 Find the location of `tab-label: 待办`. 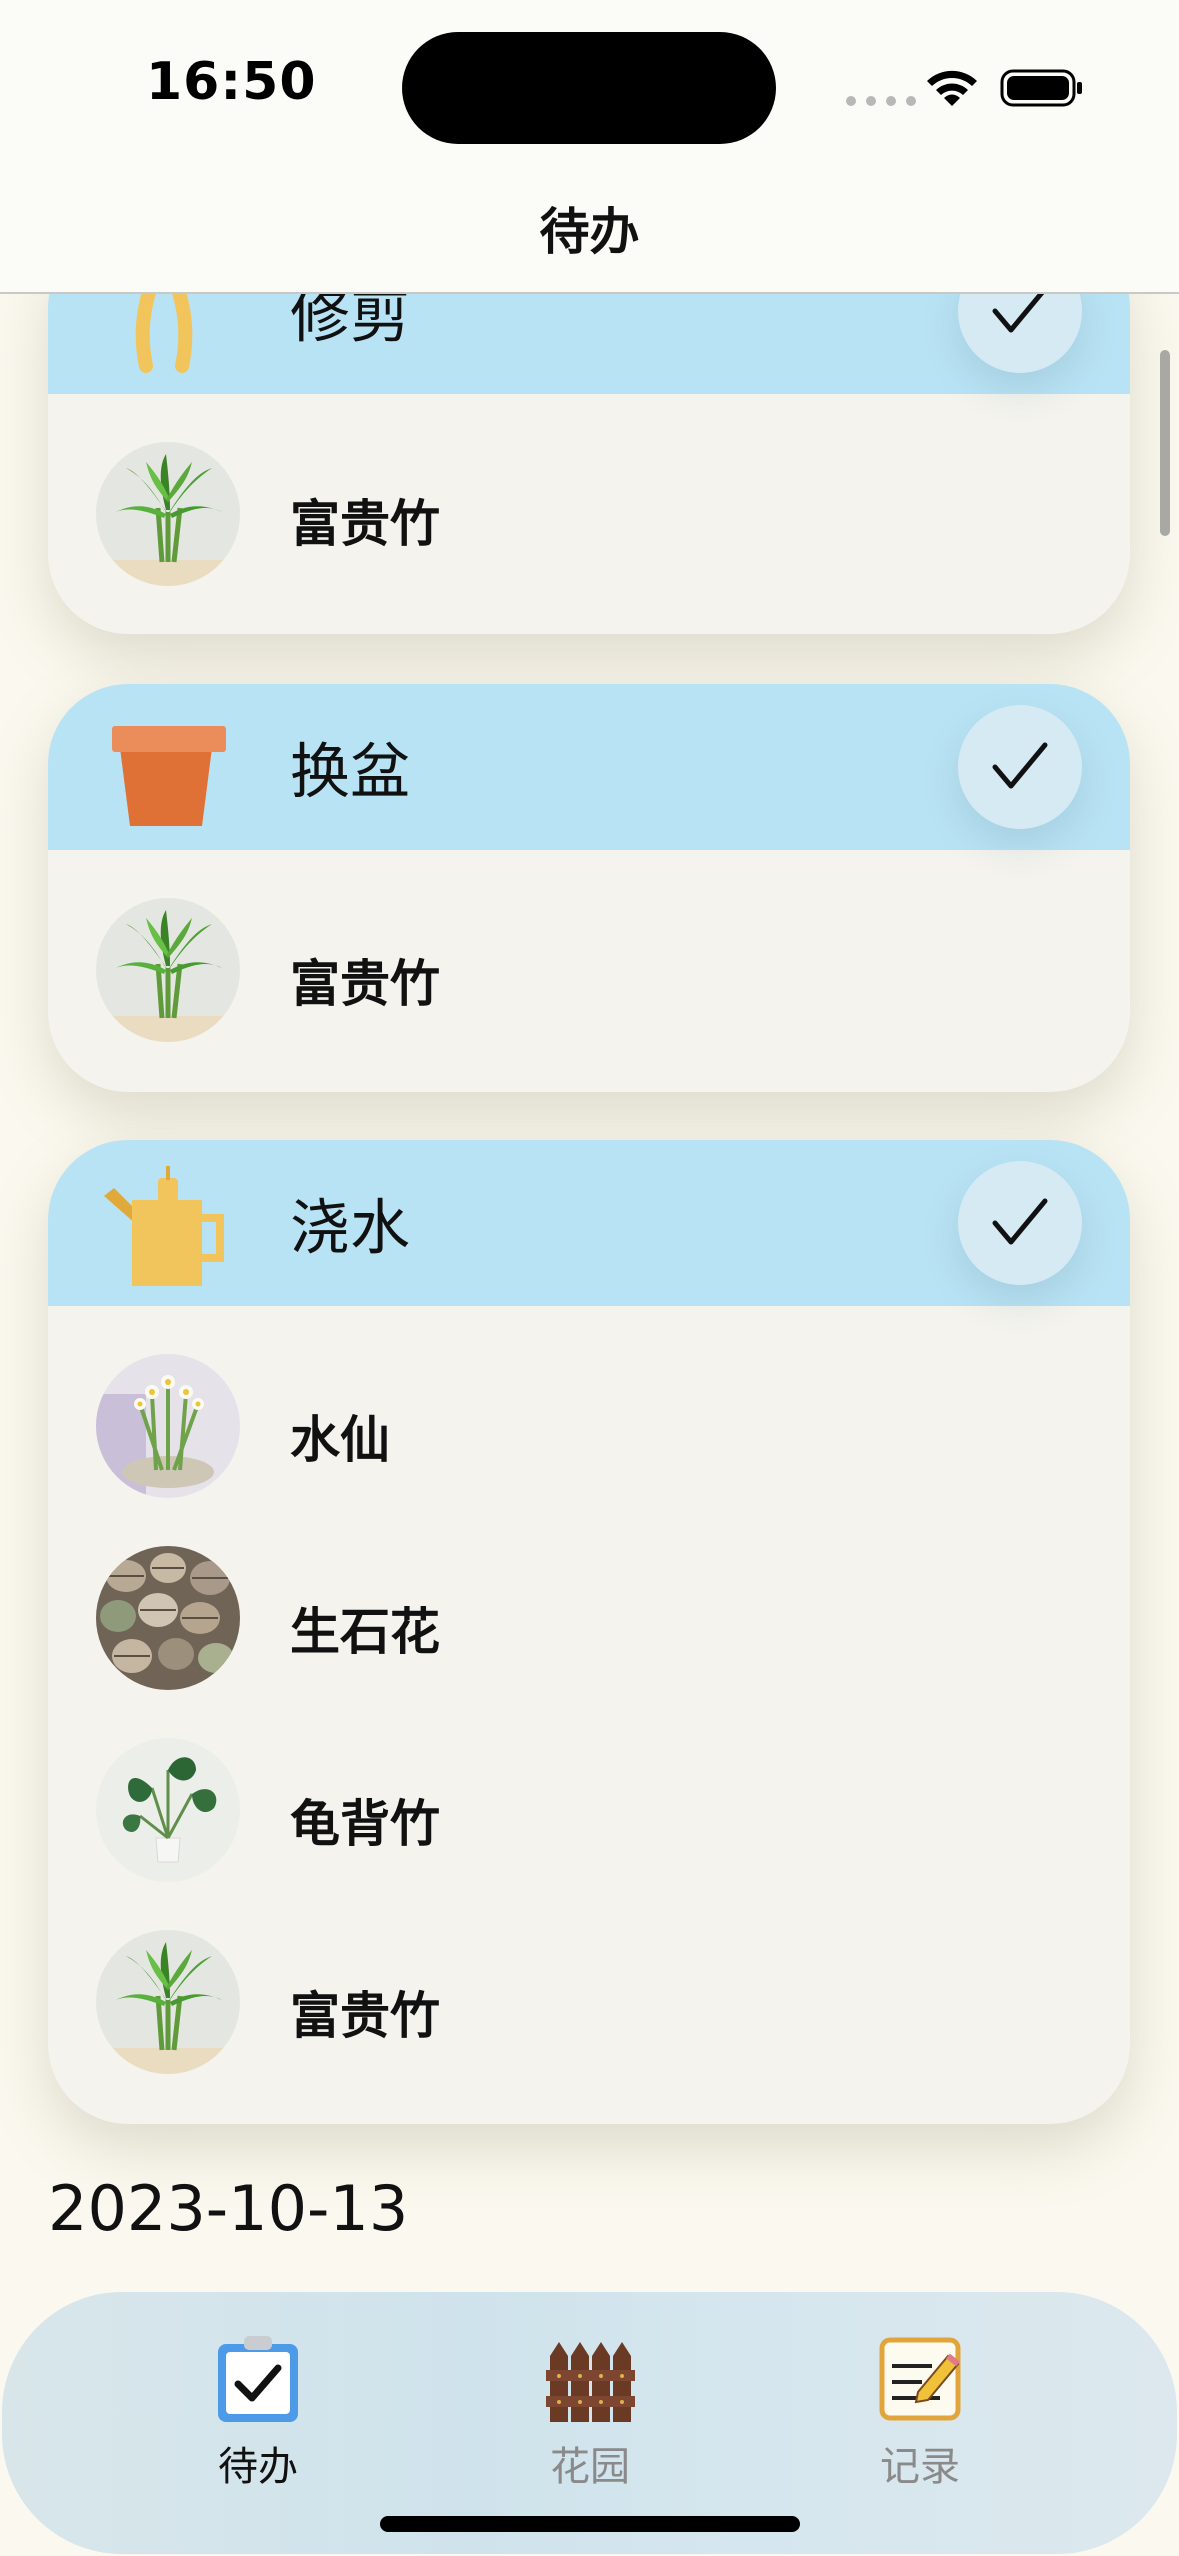

tab-label: 待办 is located at coordinates (258, 2467).